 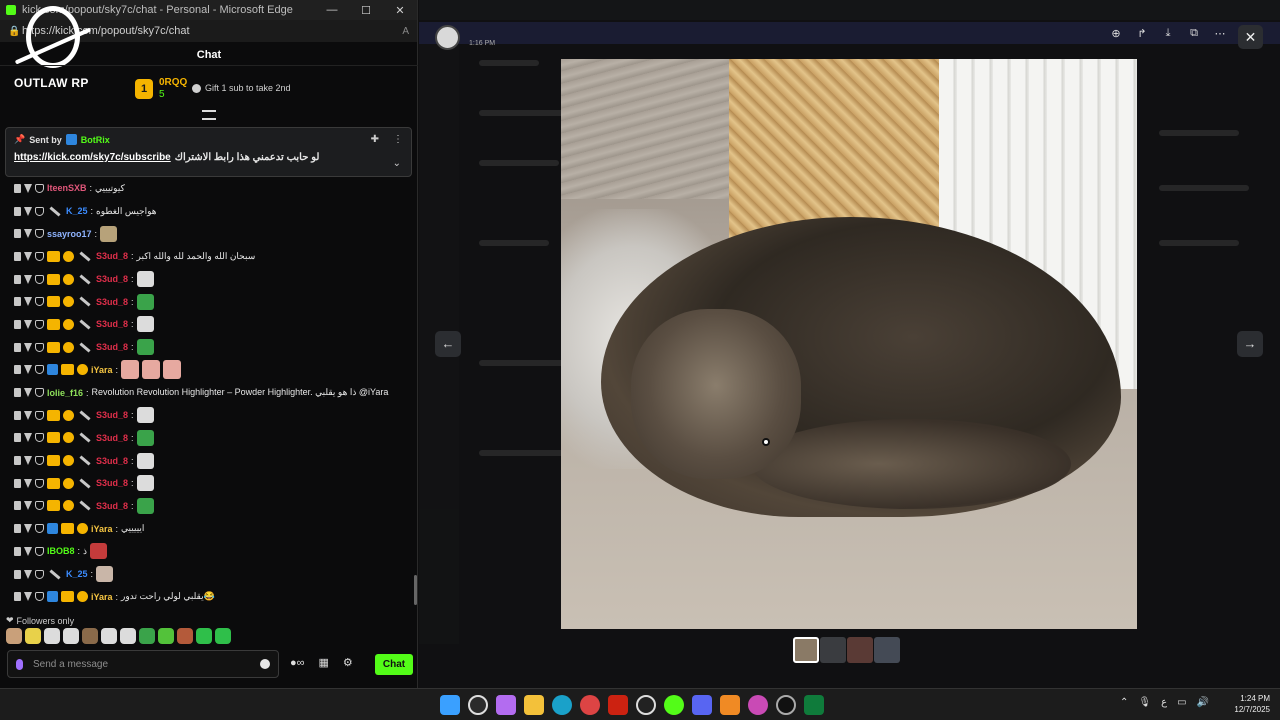 What do you see at coordinates (143, 664) in the screenshot?
I see `message-input: Send a message` at bounding box center [143, 664].